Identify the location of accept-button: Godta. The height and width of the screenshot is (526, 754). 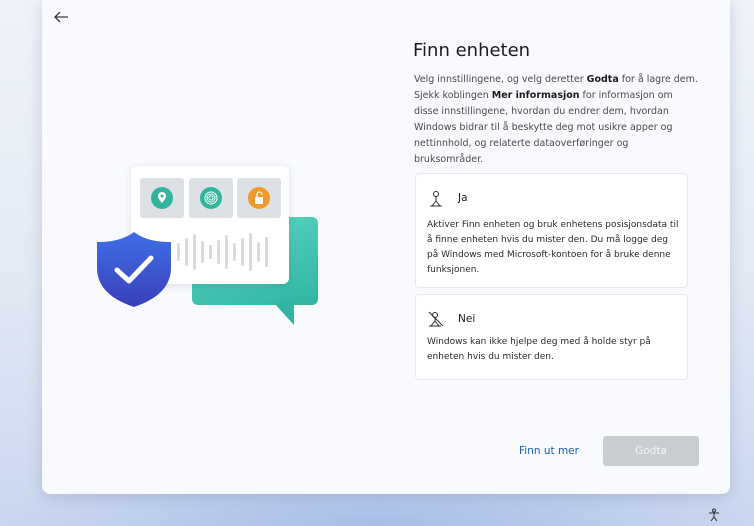
(651, 451).